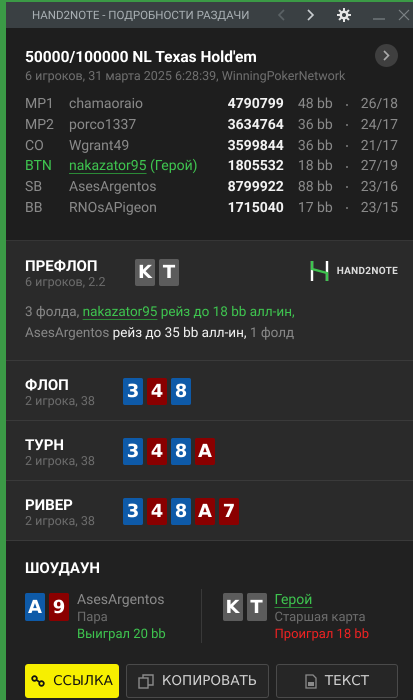 This screenshot has width=413, height=700. I want to click on stack-bb: 48 bb, so click(315, 104).